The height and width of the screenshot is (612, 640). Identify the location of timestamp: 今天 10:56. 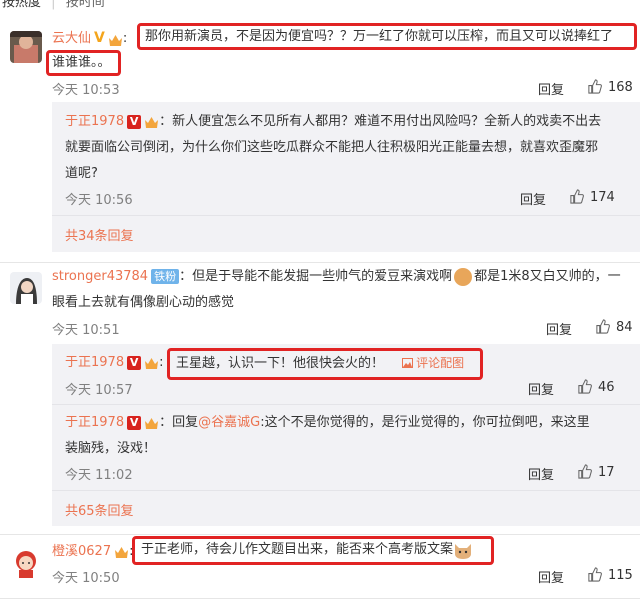
(99, 200).